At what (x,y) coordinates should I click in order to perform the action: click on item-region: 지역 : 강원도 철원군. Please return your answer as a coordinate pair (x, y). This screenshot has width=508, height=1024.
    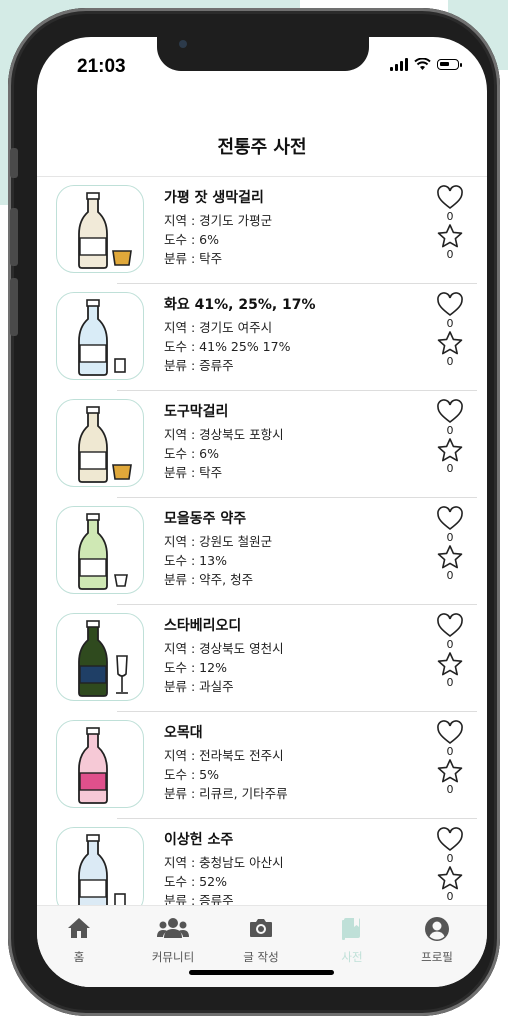
    Looking at the image, I should click on (218, 541).